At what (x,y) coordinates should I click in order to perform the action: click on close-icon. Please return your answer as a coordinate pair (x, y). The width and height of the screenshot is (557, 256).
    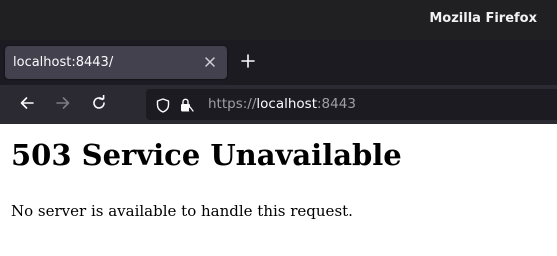
    Looking at the image, I should click on (210, 62).